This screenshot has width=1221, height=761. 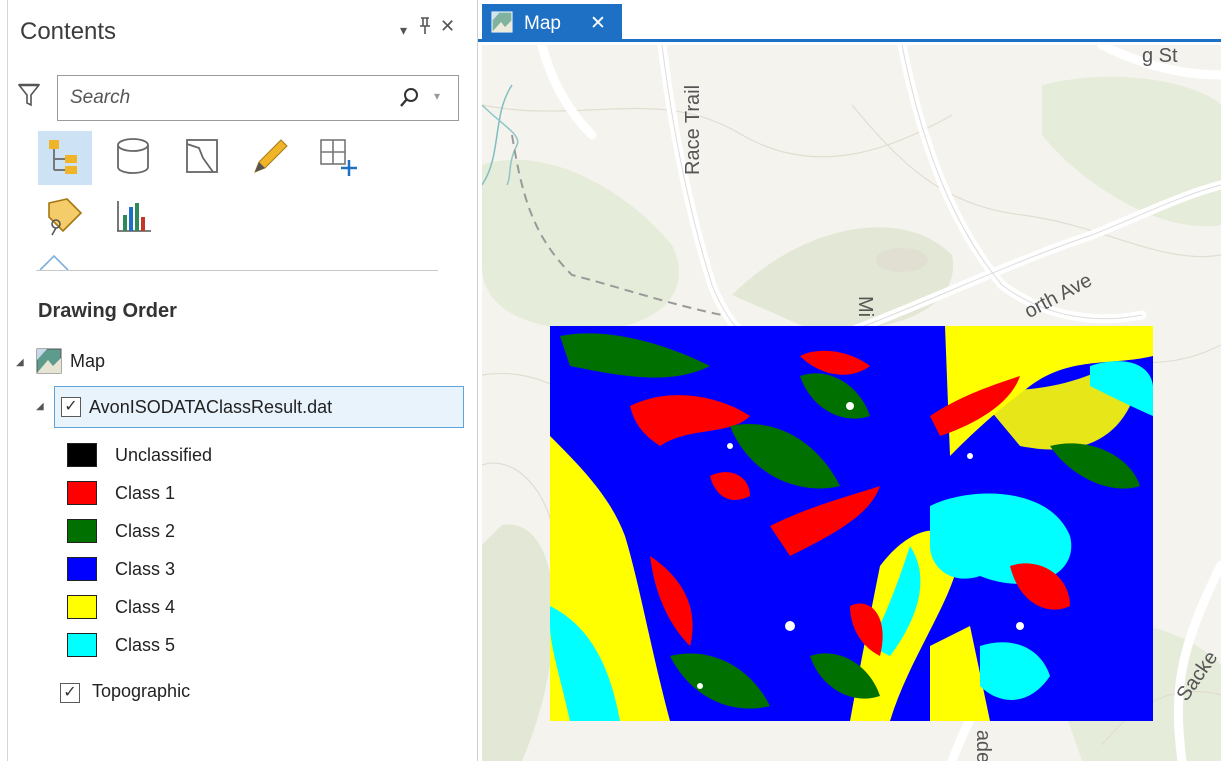 What do you see at coordinates (145, 569) in the screenshot?
I see `legend-label: Class 3` at bounding box center [145, 569].